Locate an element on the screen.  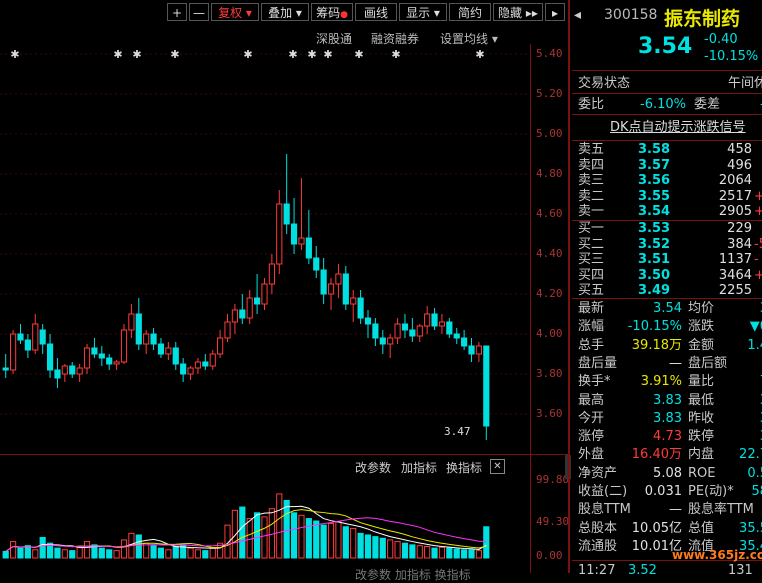
bids-label: 买四 is located at coordinates (591, 275).